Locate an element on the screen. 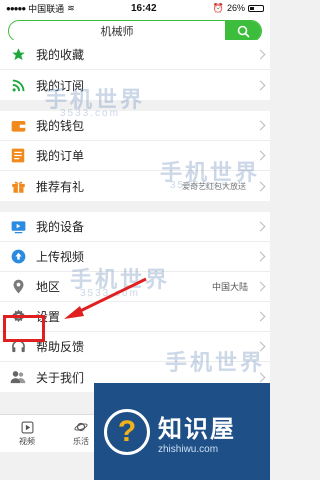  menu-item-orders: 我的订单 is located at coordinates (135, 156).